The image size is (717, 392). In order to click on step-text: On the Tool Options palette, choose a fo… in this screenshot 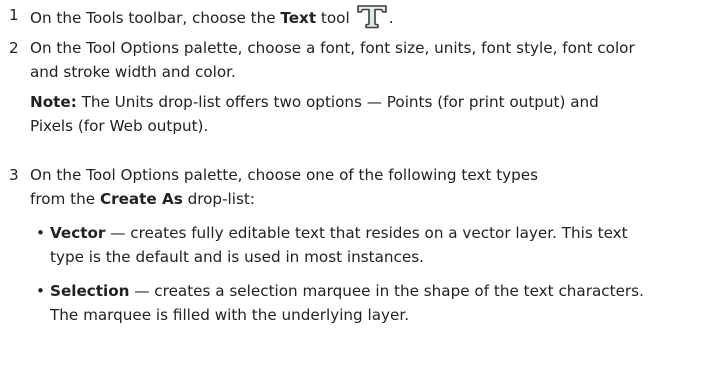, I will do `click(332, 60)`.